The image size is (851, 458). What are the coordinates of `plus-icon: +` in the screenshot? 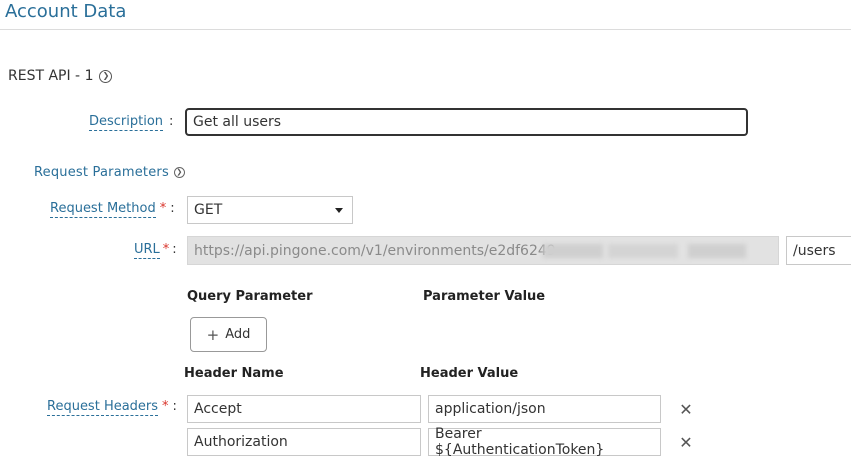 It's located at (213, 334).